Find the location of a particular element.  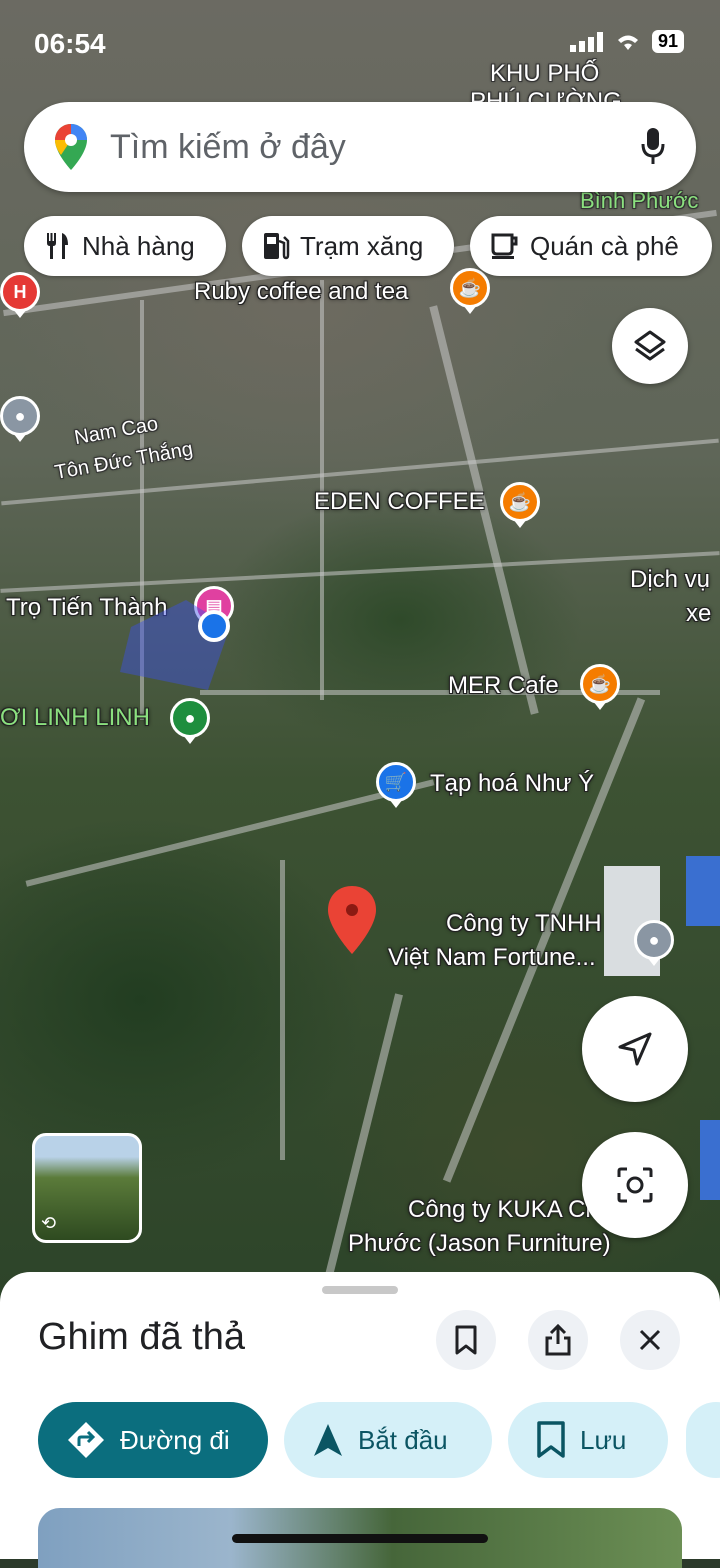

shop-marker-icon: 🛒 is located at coordinates (396, 782).